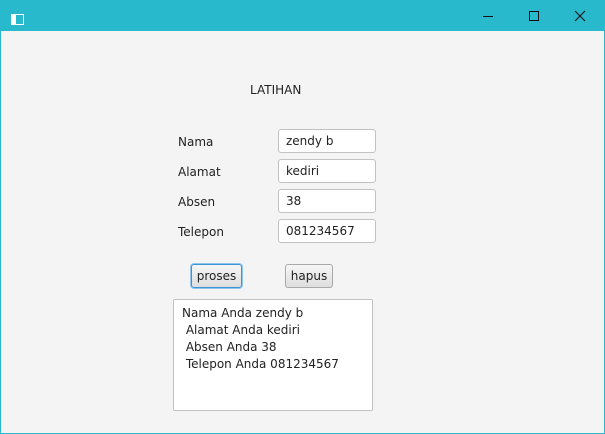 Image resolution: width=605 pixels, height=434 pixels. I want to click on form-heading: LATIHAN, so click(276, 90).